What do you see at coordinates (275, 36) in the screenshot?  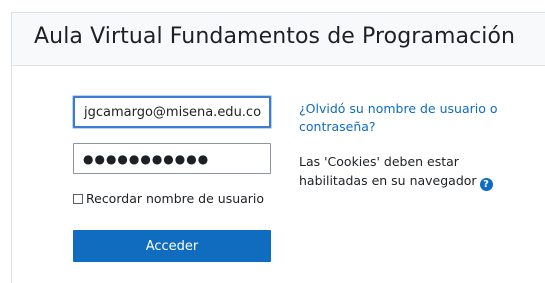 I see `page-title: Aula Virtual Fundamentos de Programación` at bounding box center [275, 36].